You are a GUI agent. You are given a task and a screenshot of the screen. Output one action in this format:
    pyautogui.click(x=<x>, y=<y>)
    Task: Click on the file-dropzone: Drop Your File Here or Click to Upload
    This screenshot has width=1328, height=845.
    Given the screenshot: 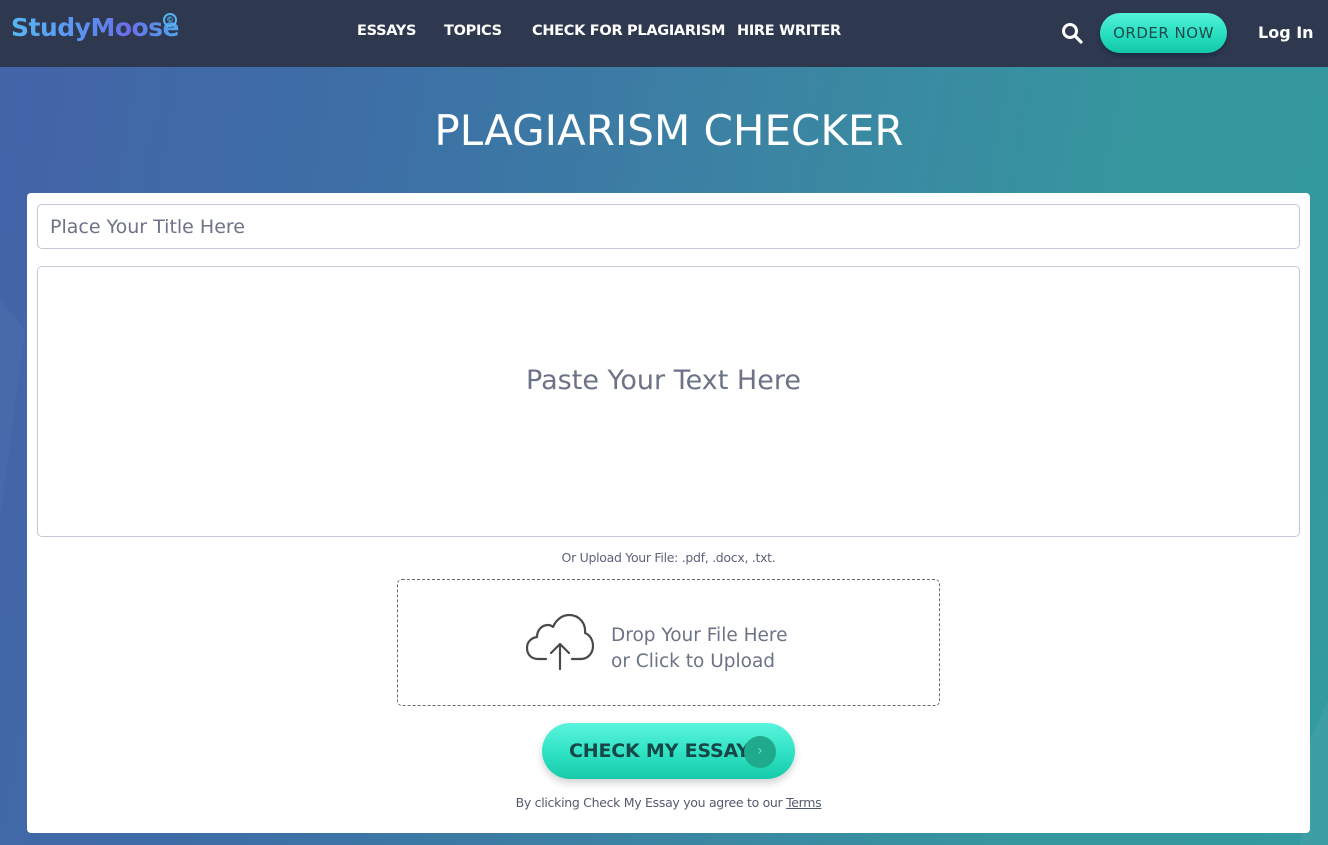 What is the action you would take?
    pyautogui.click(x=668, y=642)
    